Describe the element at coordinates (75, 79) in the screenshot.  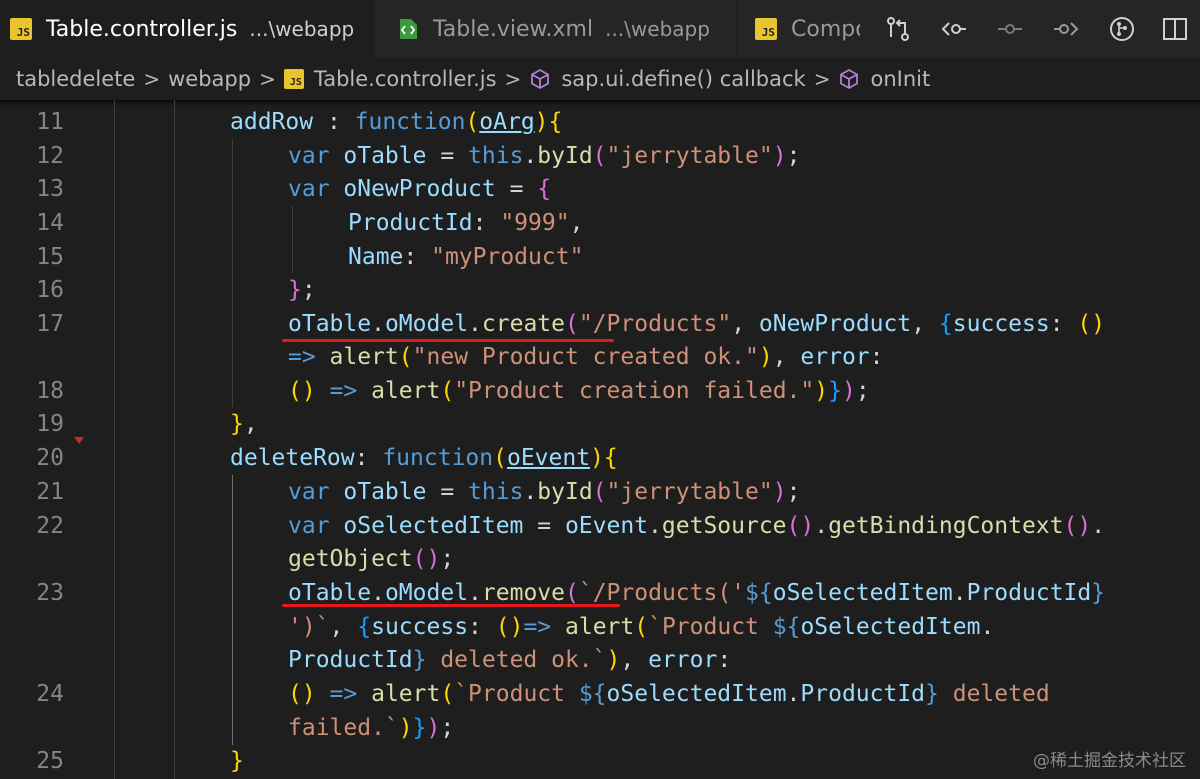
I see `breadcrumb-item-tabledelete: tabledelete` at that location.